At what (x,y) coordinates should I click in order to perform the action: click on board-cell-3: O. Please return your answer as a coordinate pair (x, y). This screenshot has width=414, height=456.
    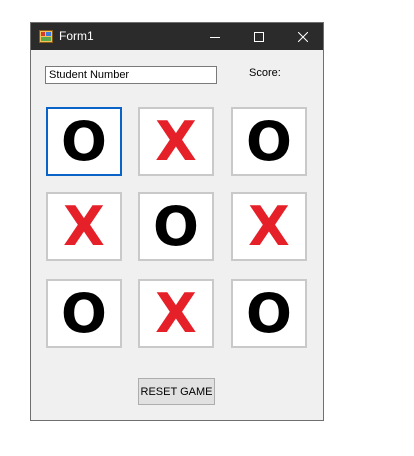
    Looking at the image, I should click on (269, 141).